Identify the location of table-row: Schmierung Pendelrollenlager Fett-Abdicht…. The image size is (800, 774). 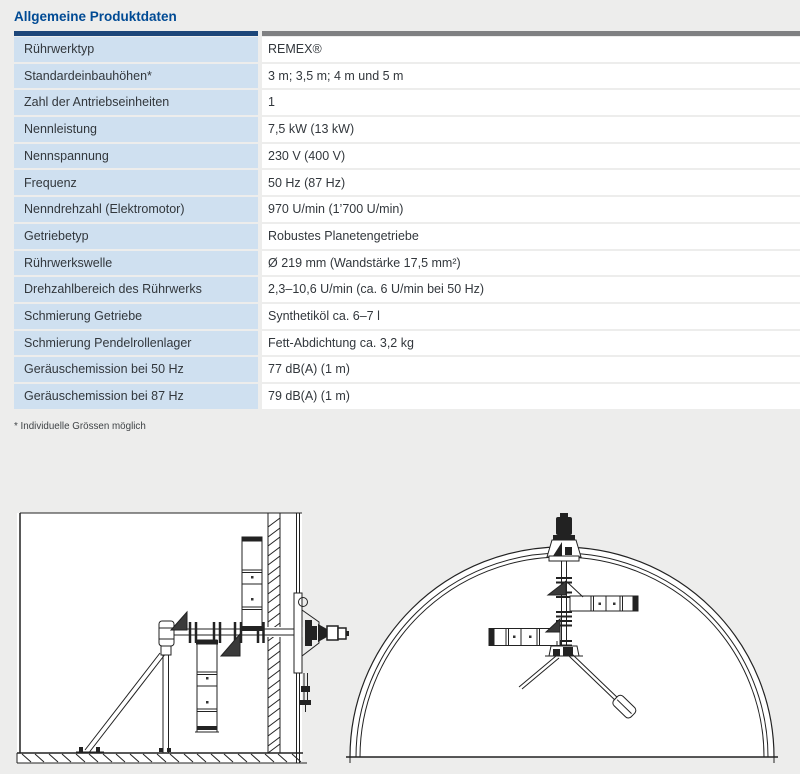
(407, 343).